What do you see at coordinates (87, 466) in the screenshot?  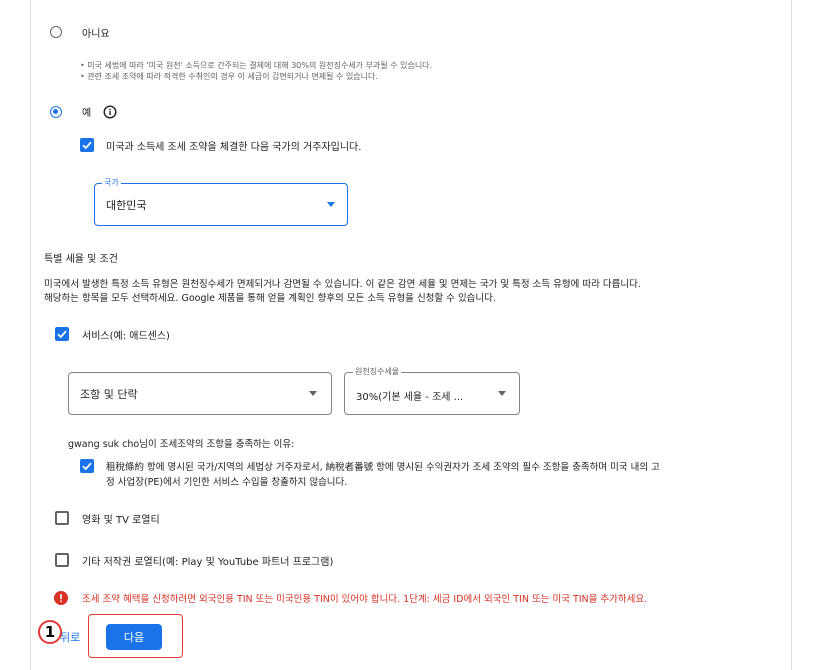 I see `reason-checkbox` at bounding box center [87, 466].